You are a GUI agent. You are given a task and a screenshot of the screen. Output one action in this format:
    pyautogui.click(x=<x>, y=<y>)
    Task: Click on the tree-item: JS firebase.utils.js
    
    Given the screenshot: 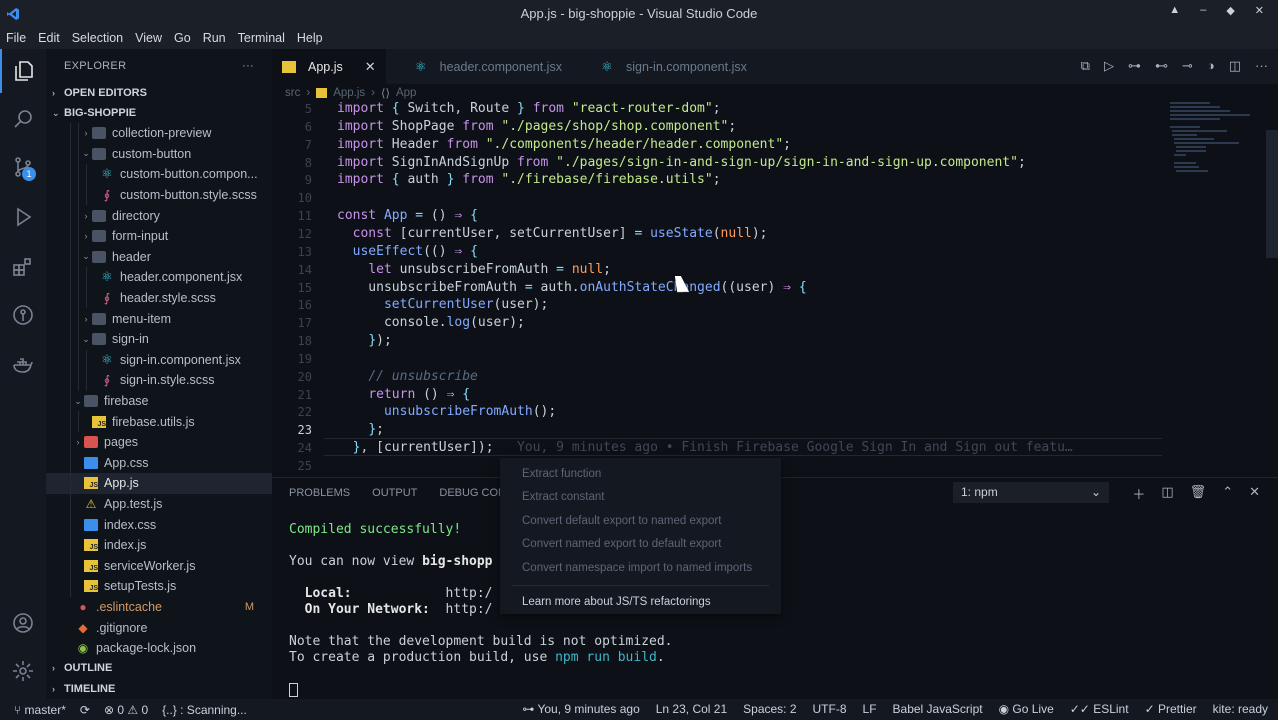 What is the action you would take?
    pyautogui.click(x=159, y=421)
    